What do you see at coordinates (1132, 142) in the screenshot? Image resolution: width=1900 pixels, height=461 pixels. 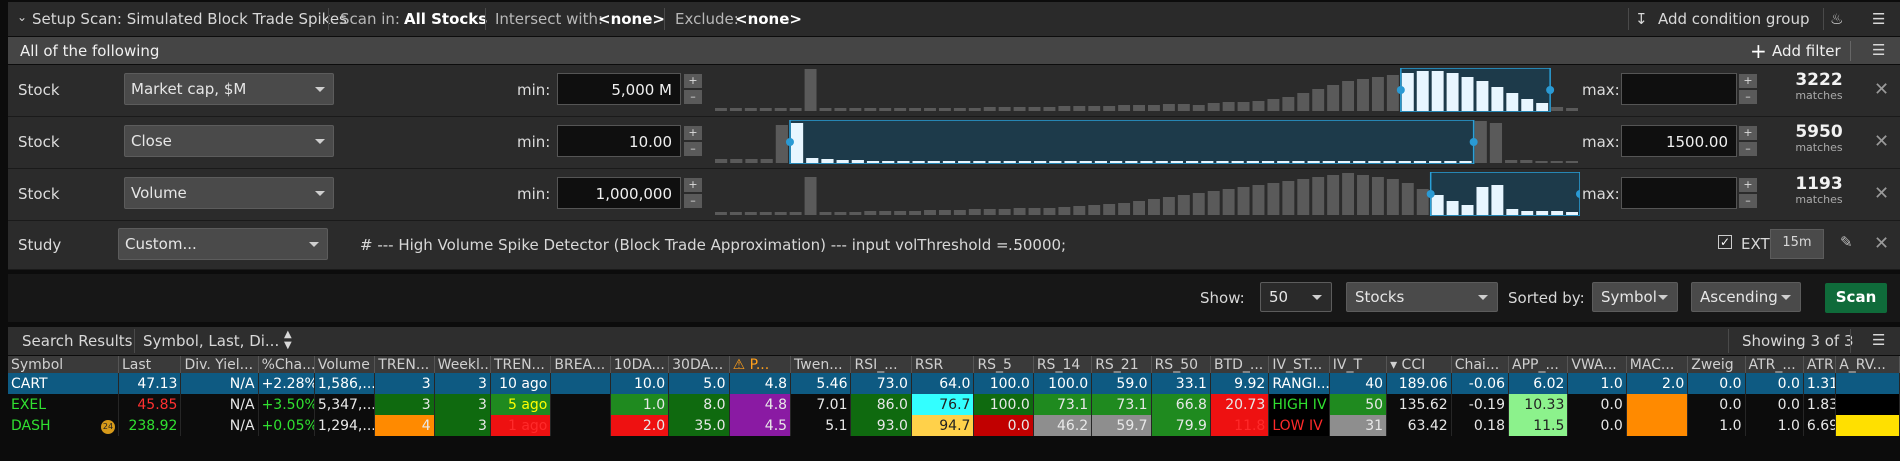 I see `histogram-selection` at bounding box center [1132, 142].